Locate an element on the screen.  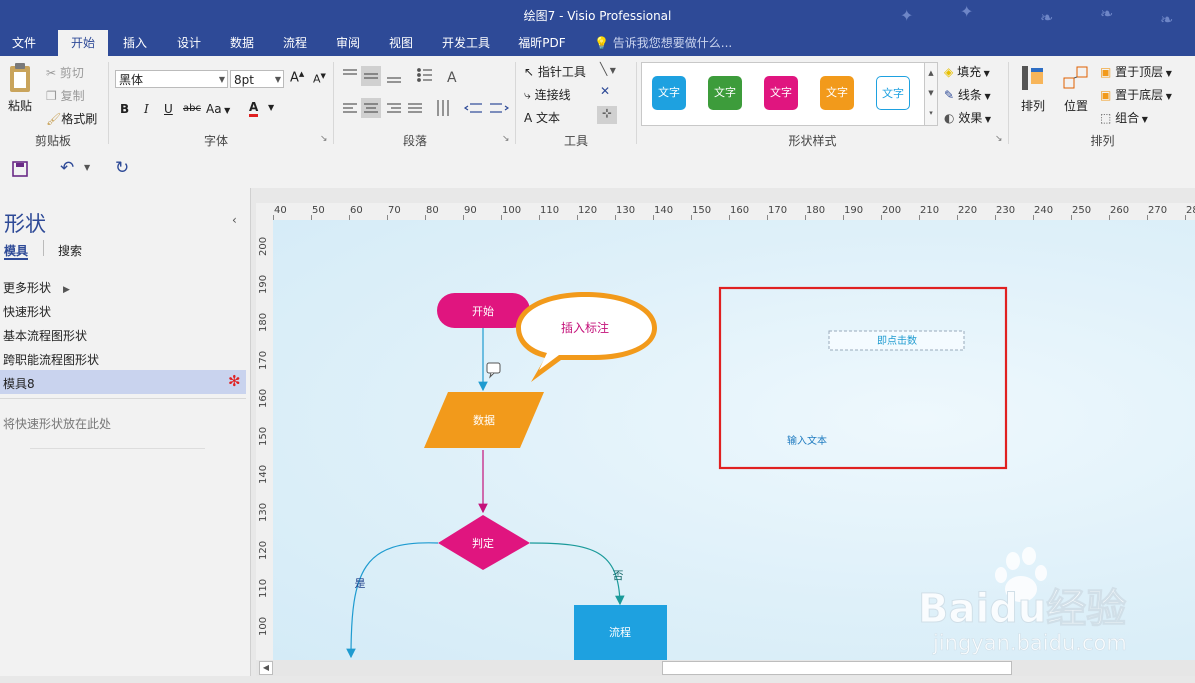
text-direction-icon is located at coordinates (443, 108).